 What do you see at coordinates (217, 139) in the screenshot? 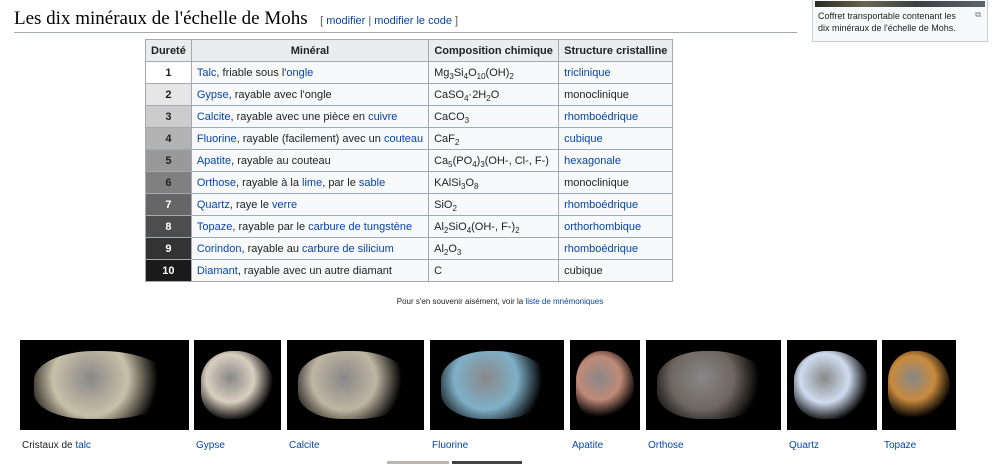
I see `mineral-link: Fluorine` at bounding box center [217, 139].